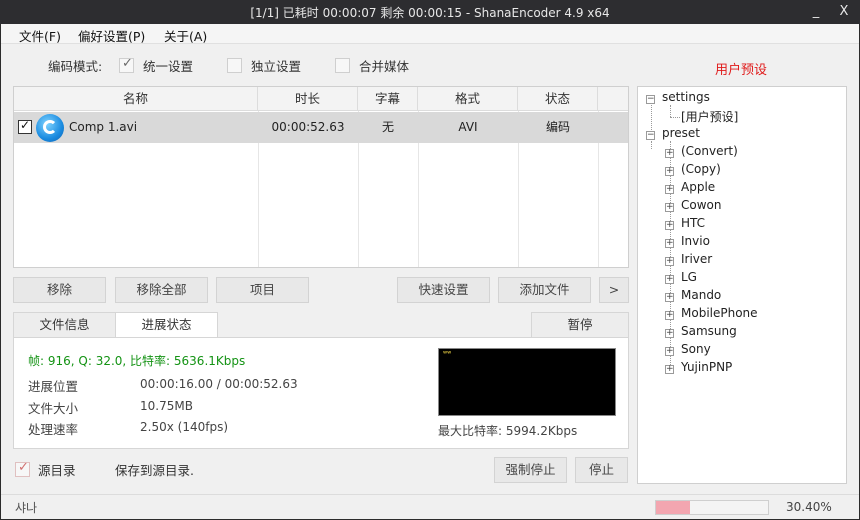 The image size is (860, 520). I want to click on bitrate-graph-icon: ʷʷ, so click(447, 353).